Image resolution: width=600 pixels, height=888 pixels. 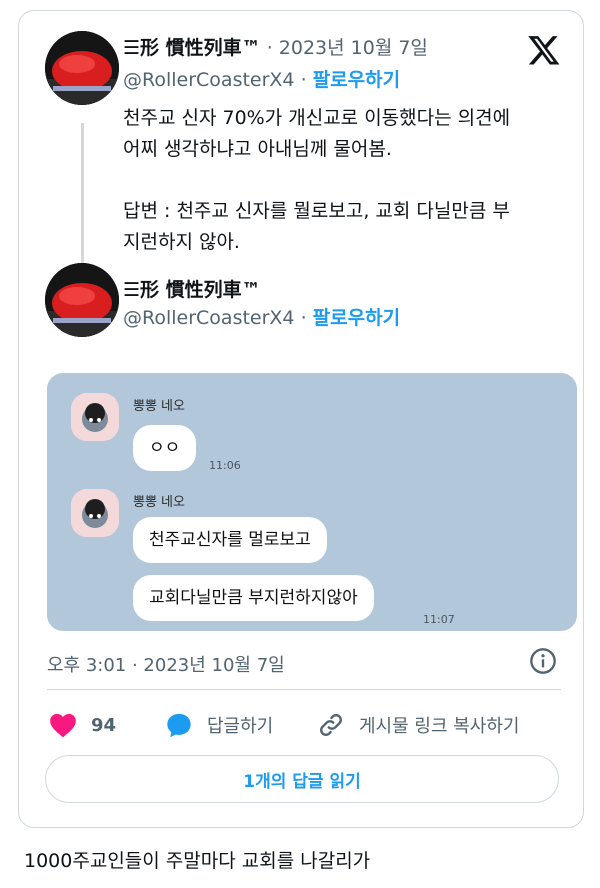 I want to click on reply-button: 답글하기, so click(x=219, y=725).